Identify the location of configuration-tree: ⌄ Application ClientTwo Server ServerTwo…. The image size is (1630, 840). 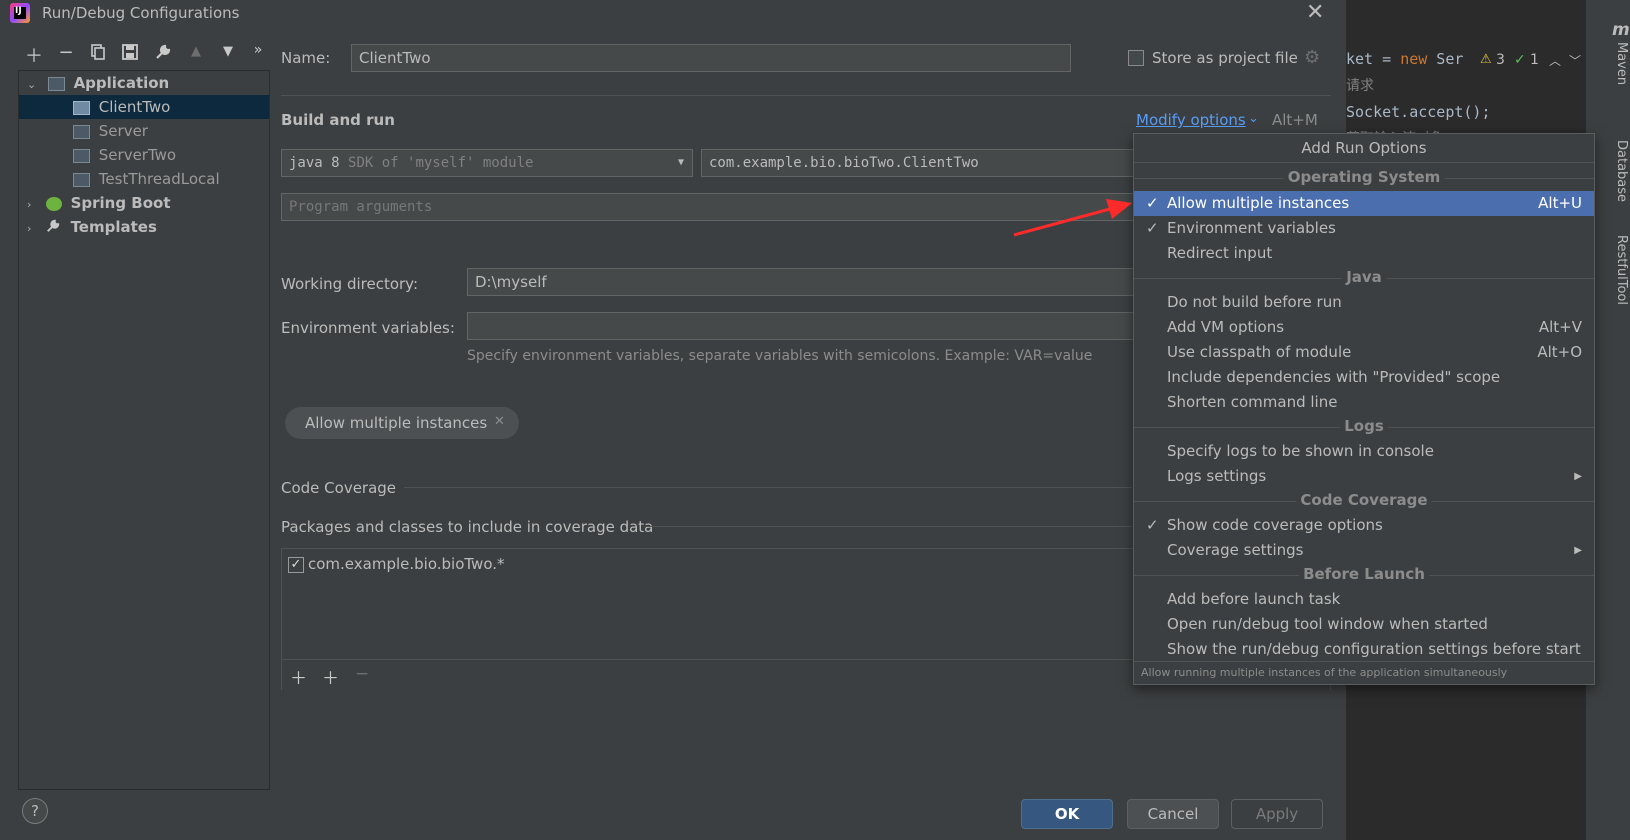
(144, 430).